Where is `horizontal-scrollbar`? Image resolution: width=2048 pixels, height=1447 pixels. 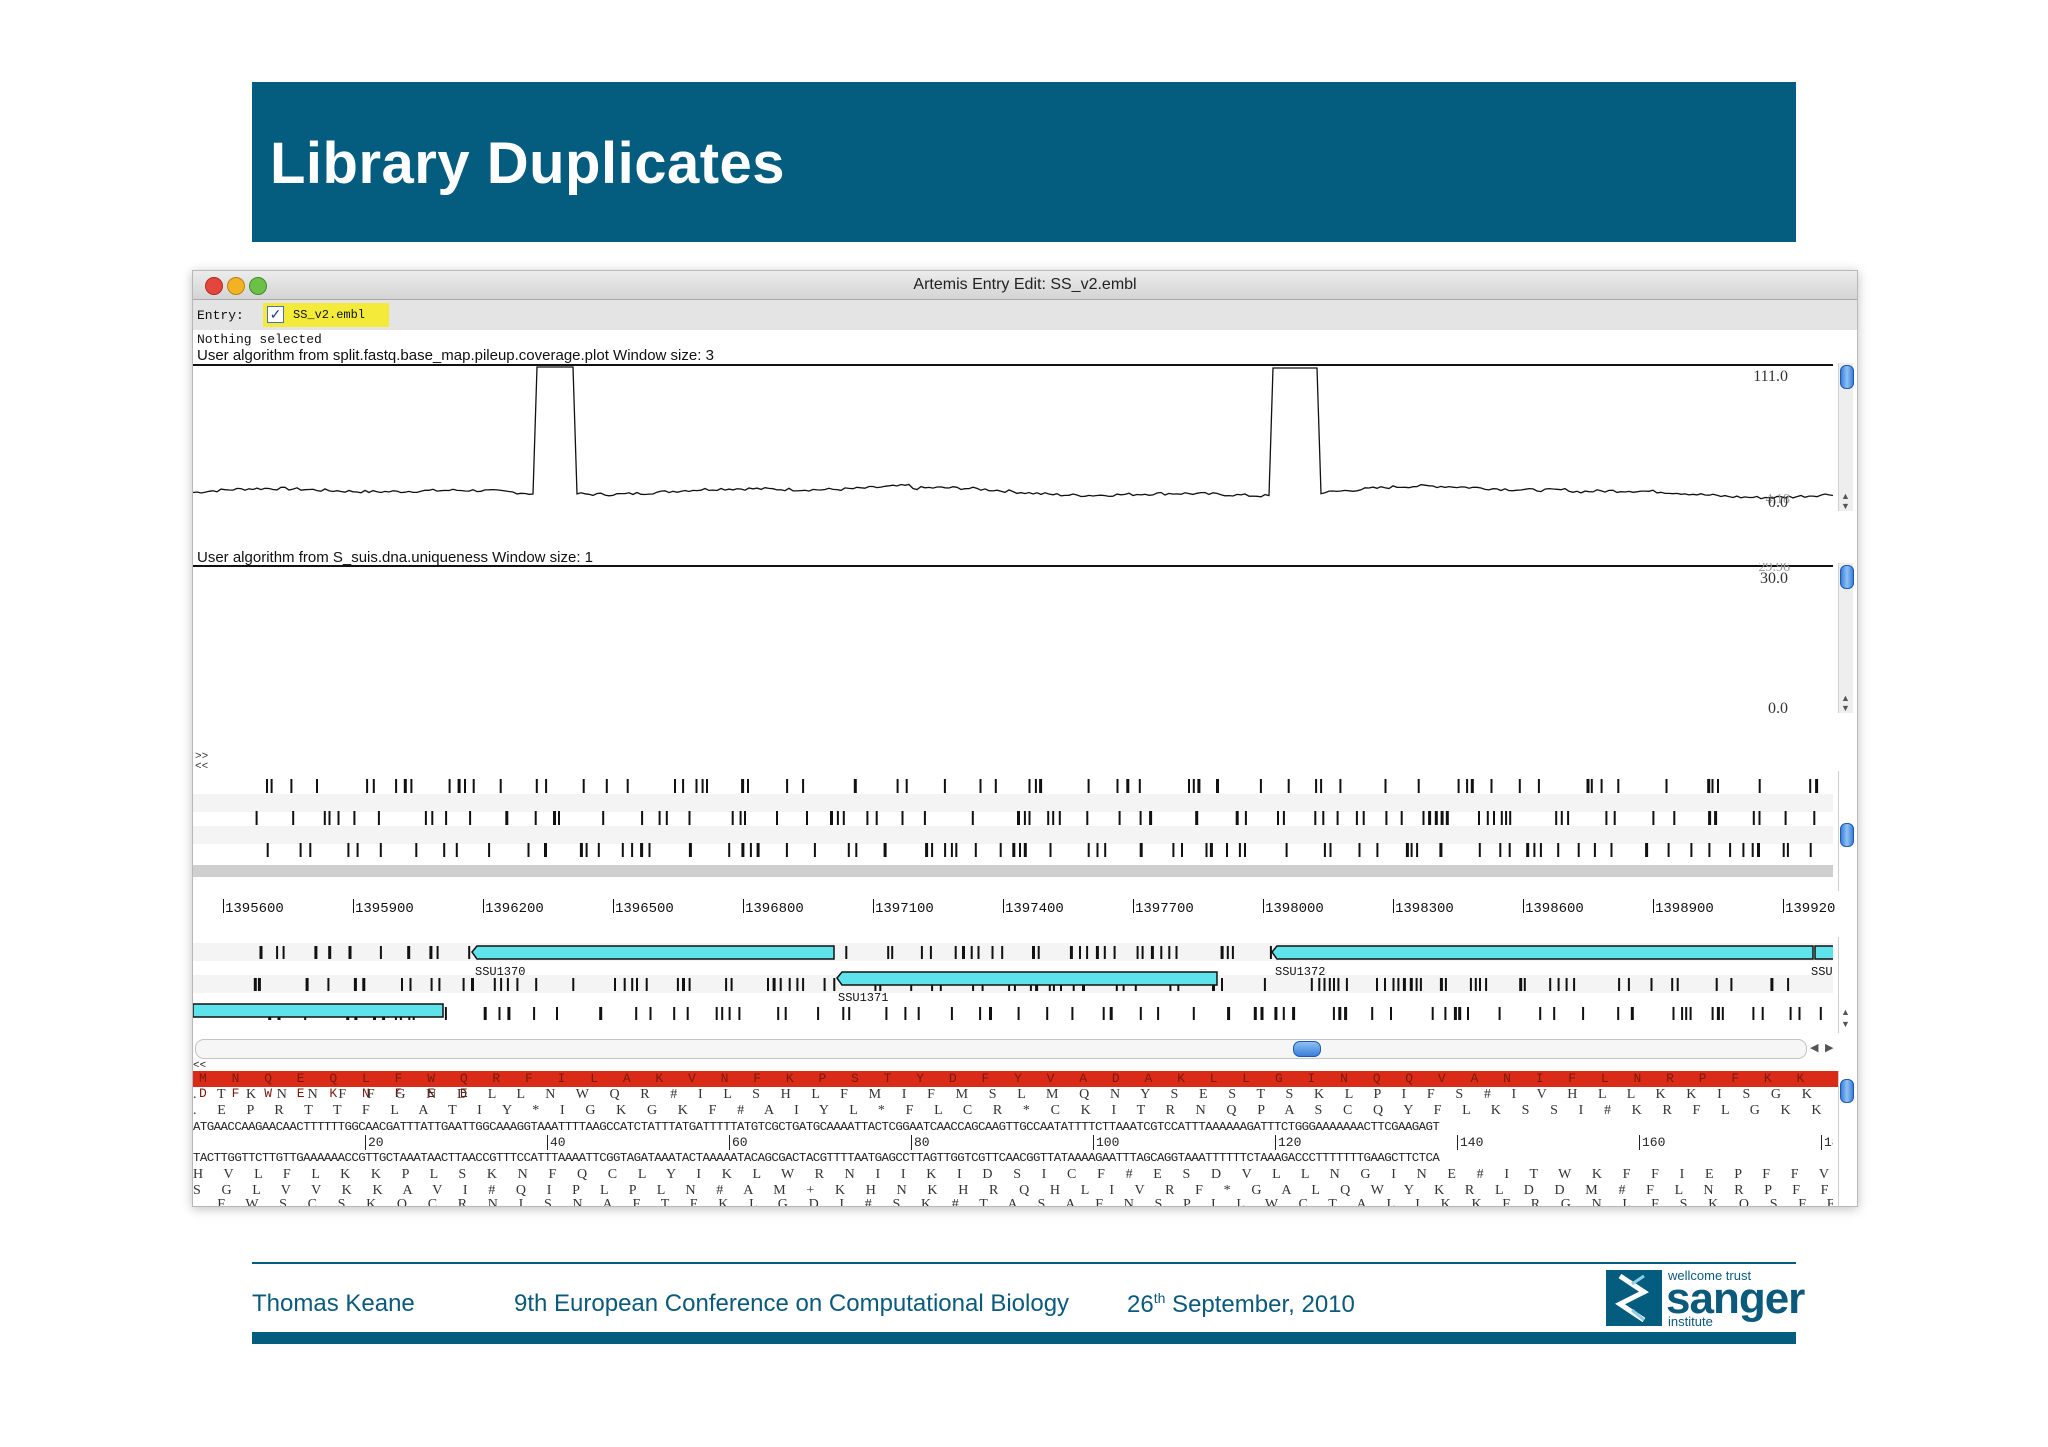
horizontal-scrollbar is located at coordinates (1001, 1049).